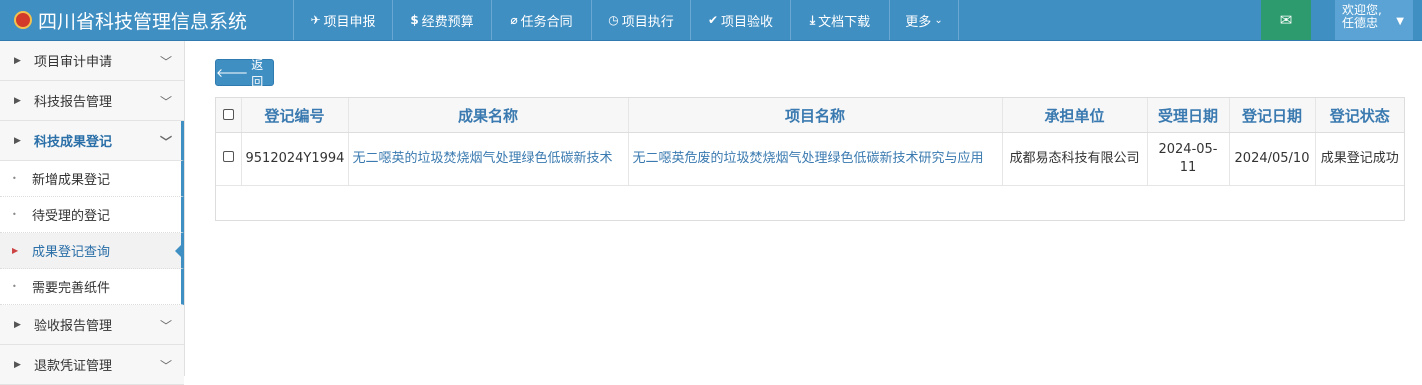  I want to click on nav-item-contract: ⌀ 任务合同, so click(541, 20).